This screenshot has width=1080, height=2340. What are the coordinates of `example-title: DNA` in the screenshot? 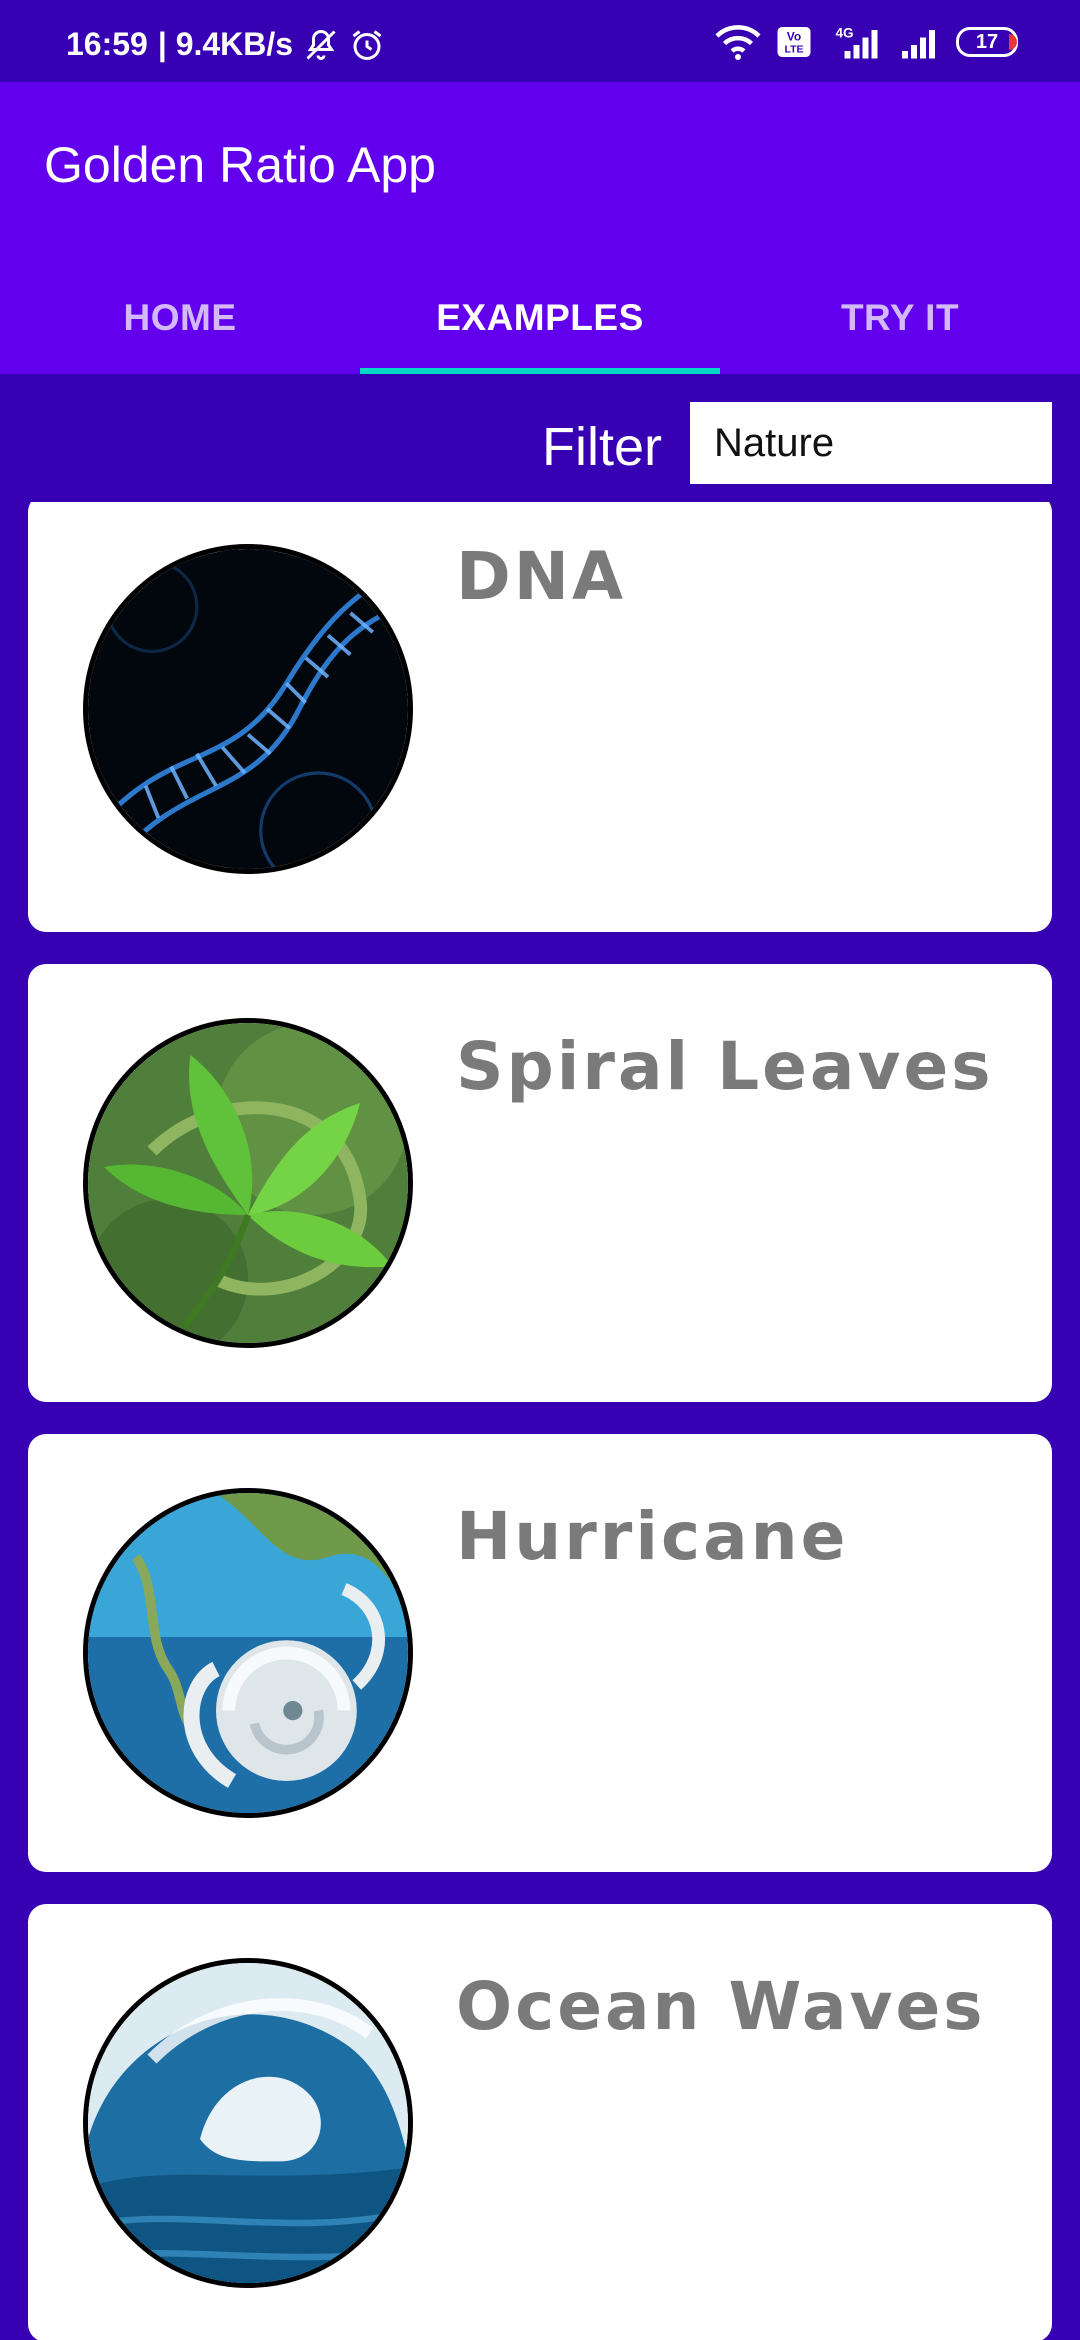 It's located at (541, 576).